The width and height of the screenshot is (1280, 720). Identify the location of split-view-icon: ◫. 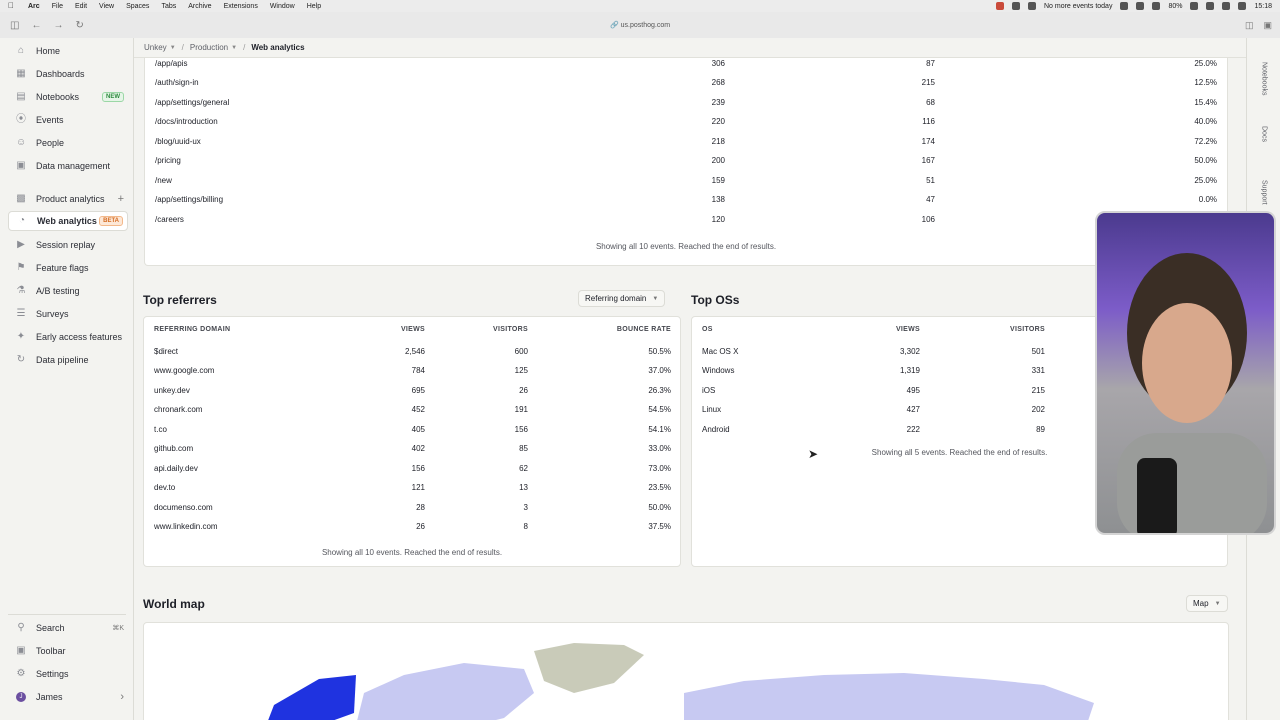
(1249, 25).